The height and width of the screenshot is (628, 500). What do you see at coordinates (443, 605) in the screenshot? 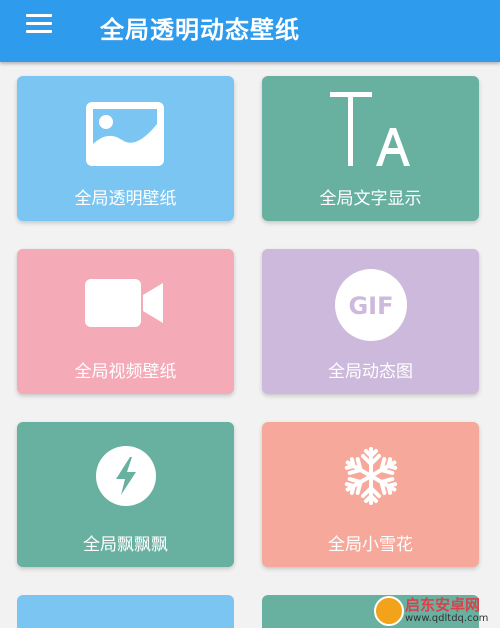
I see `watermark-text: 启东安卓网` at bounding box center [443, 605].